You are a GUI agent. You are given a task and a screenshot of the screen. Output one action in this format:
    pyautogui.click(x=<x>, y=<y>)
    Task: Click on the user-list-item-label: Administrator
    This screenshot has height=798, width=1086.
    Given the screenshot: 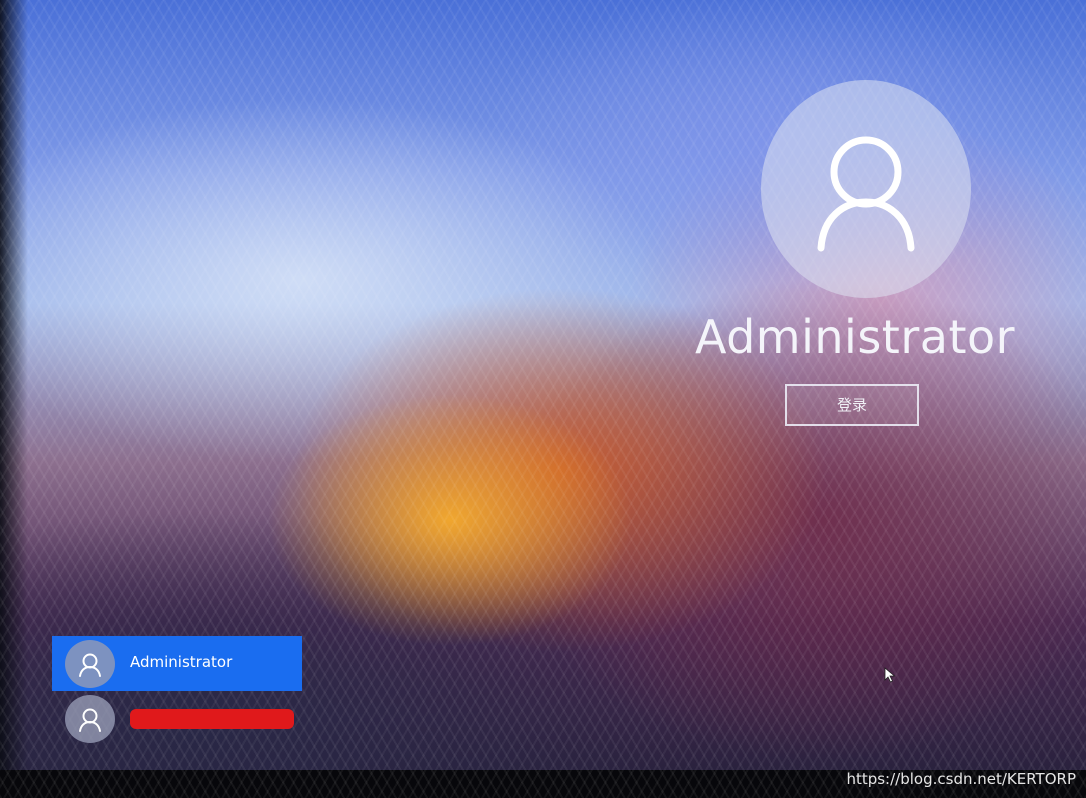 What is the action you would take?
    pyautogui.click(x=181, y=662)
    